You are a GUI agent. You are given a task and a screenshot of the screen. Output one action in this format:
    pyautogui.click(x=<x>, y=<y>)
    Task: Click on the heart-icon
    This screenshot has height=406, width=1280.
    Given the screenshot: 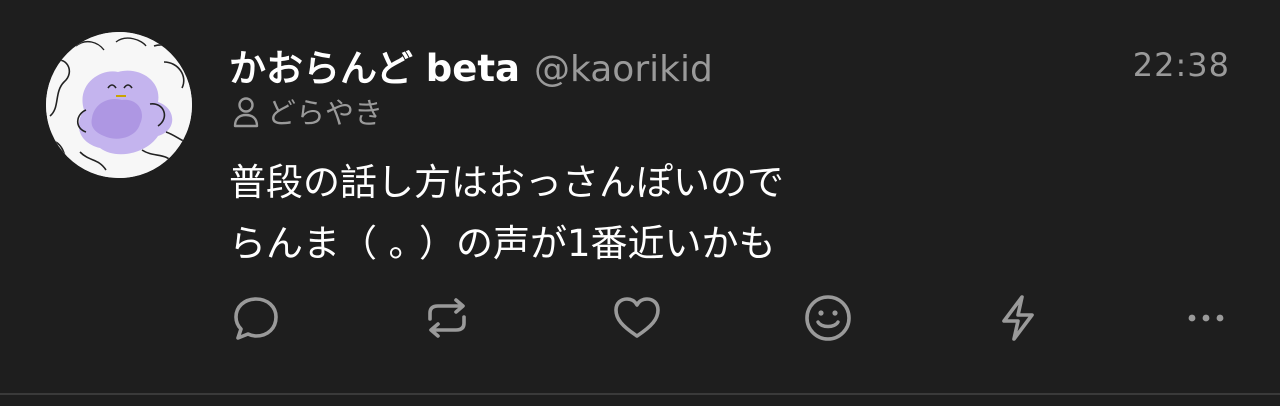 What is the action you would take?
    pyautogui.click(x=637, y=317)
    